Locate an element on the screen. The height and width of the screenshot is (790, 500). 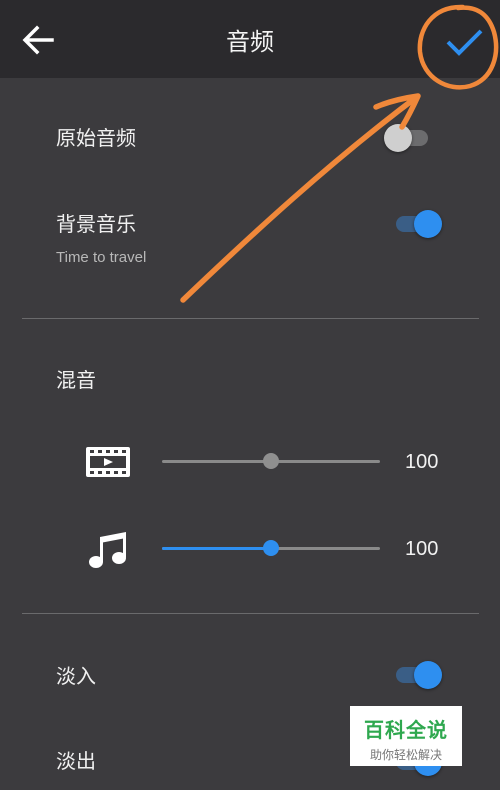
original-audio-label: 原始音频 is located at coordinates (96, 138).